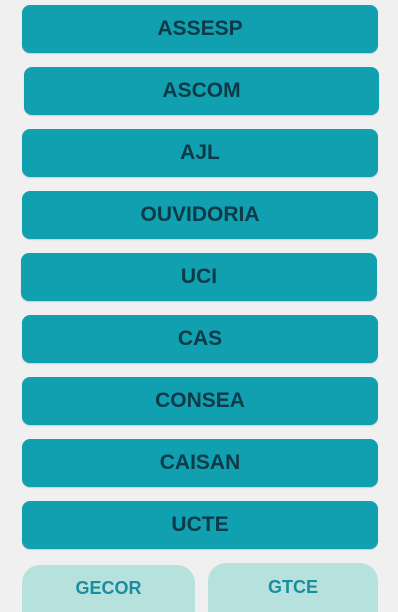 Image resolution: width=398 pixels, height=612 pixels. Describe the element at coordinates (200, 525) in the screenshot. I see `ucte-button: UCTE` at that location.